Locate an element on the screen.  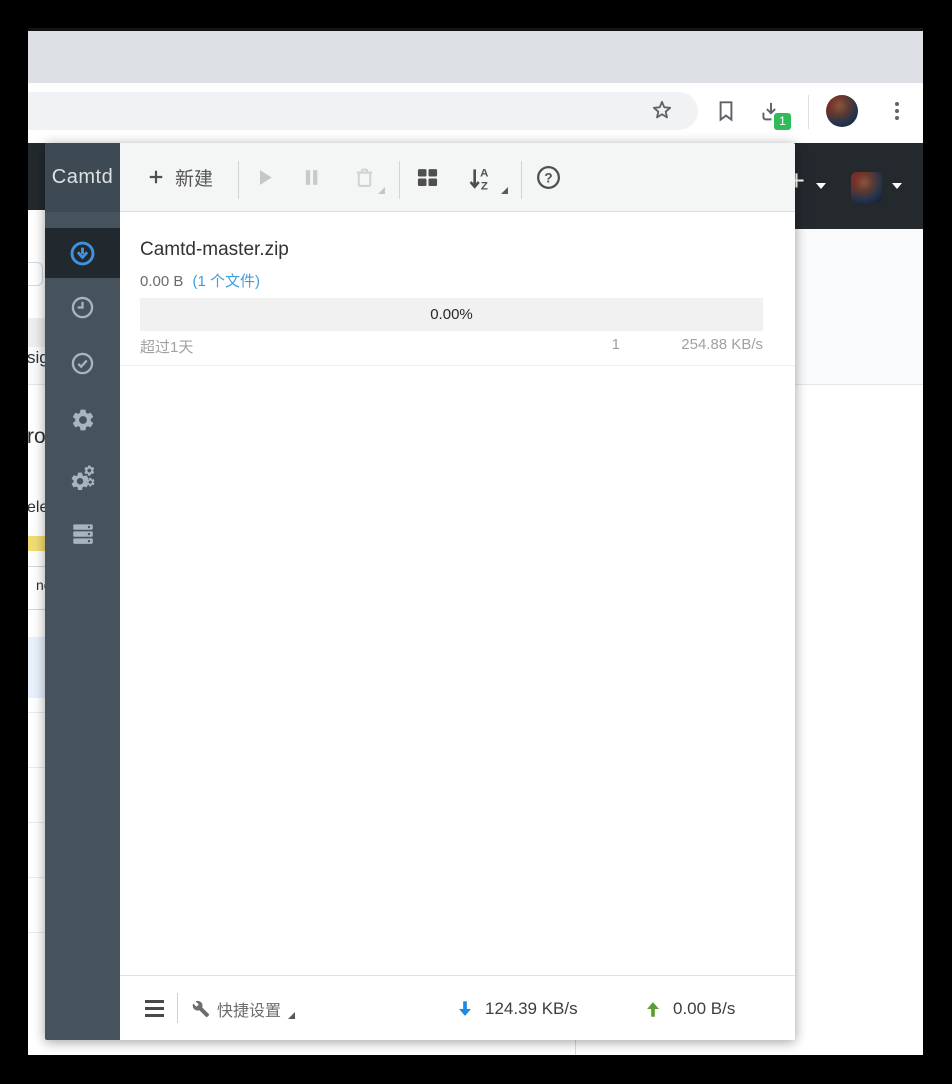
check-circle-icon is located at coordinates (82, 363).